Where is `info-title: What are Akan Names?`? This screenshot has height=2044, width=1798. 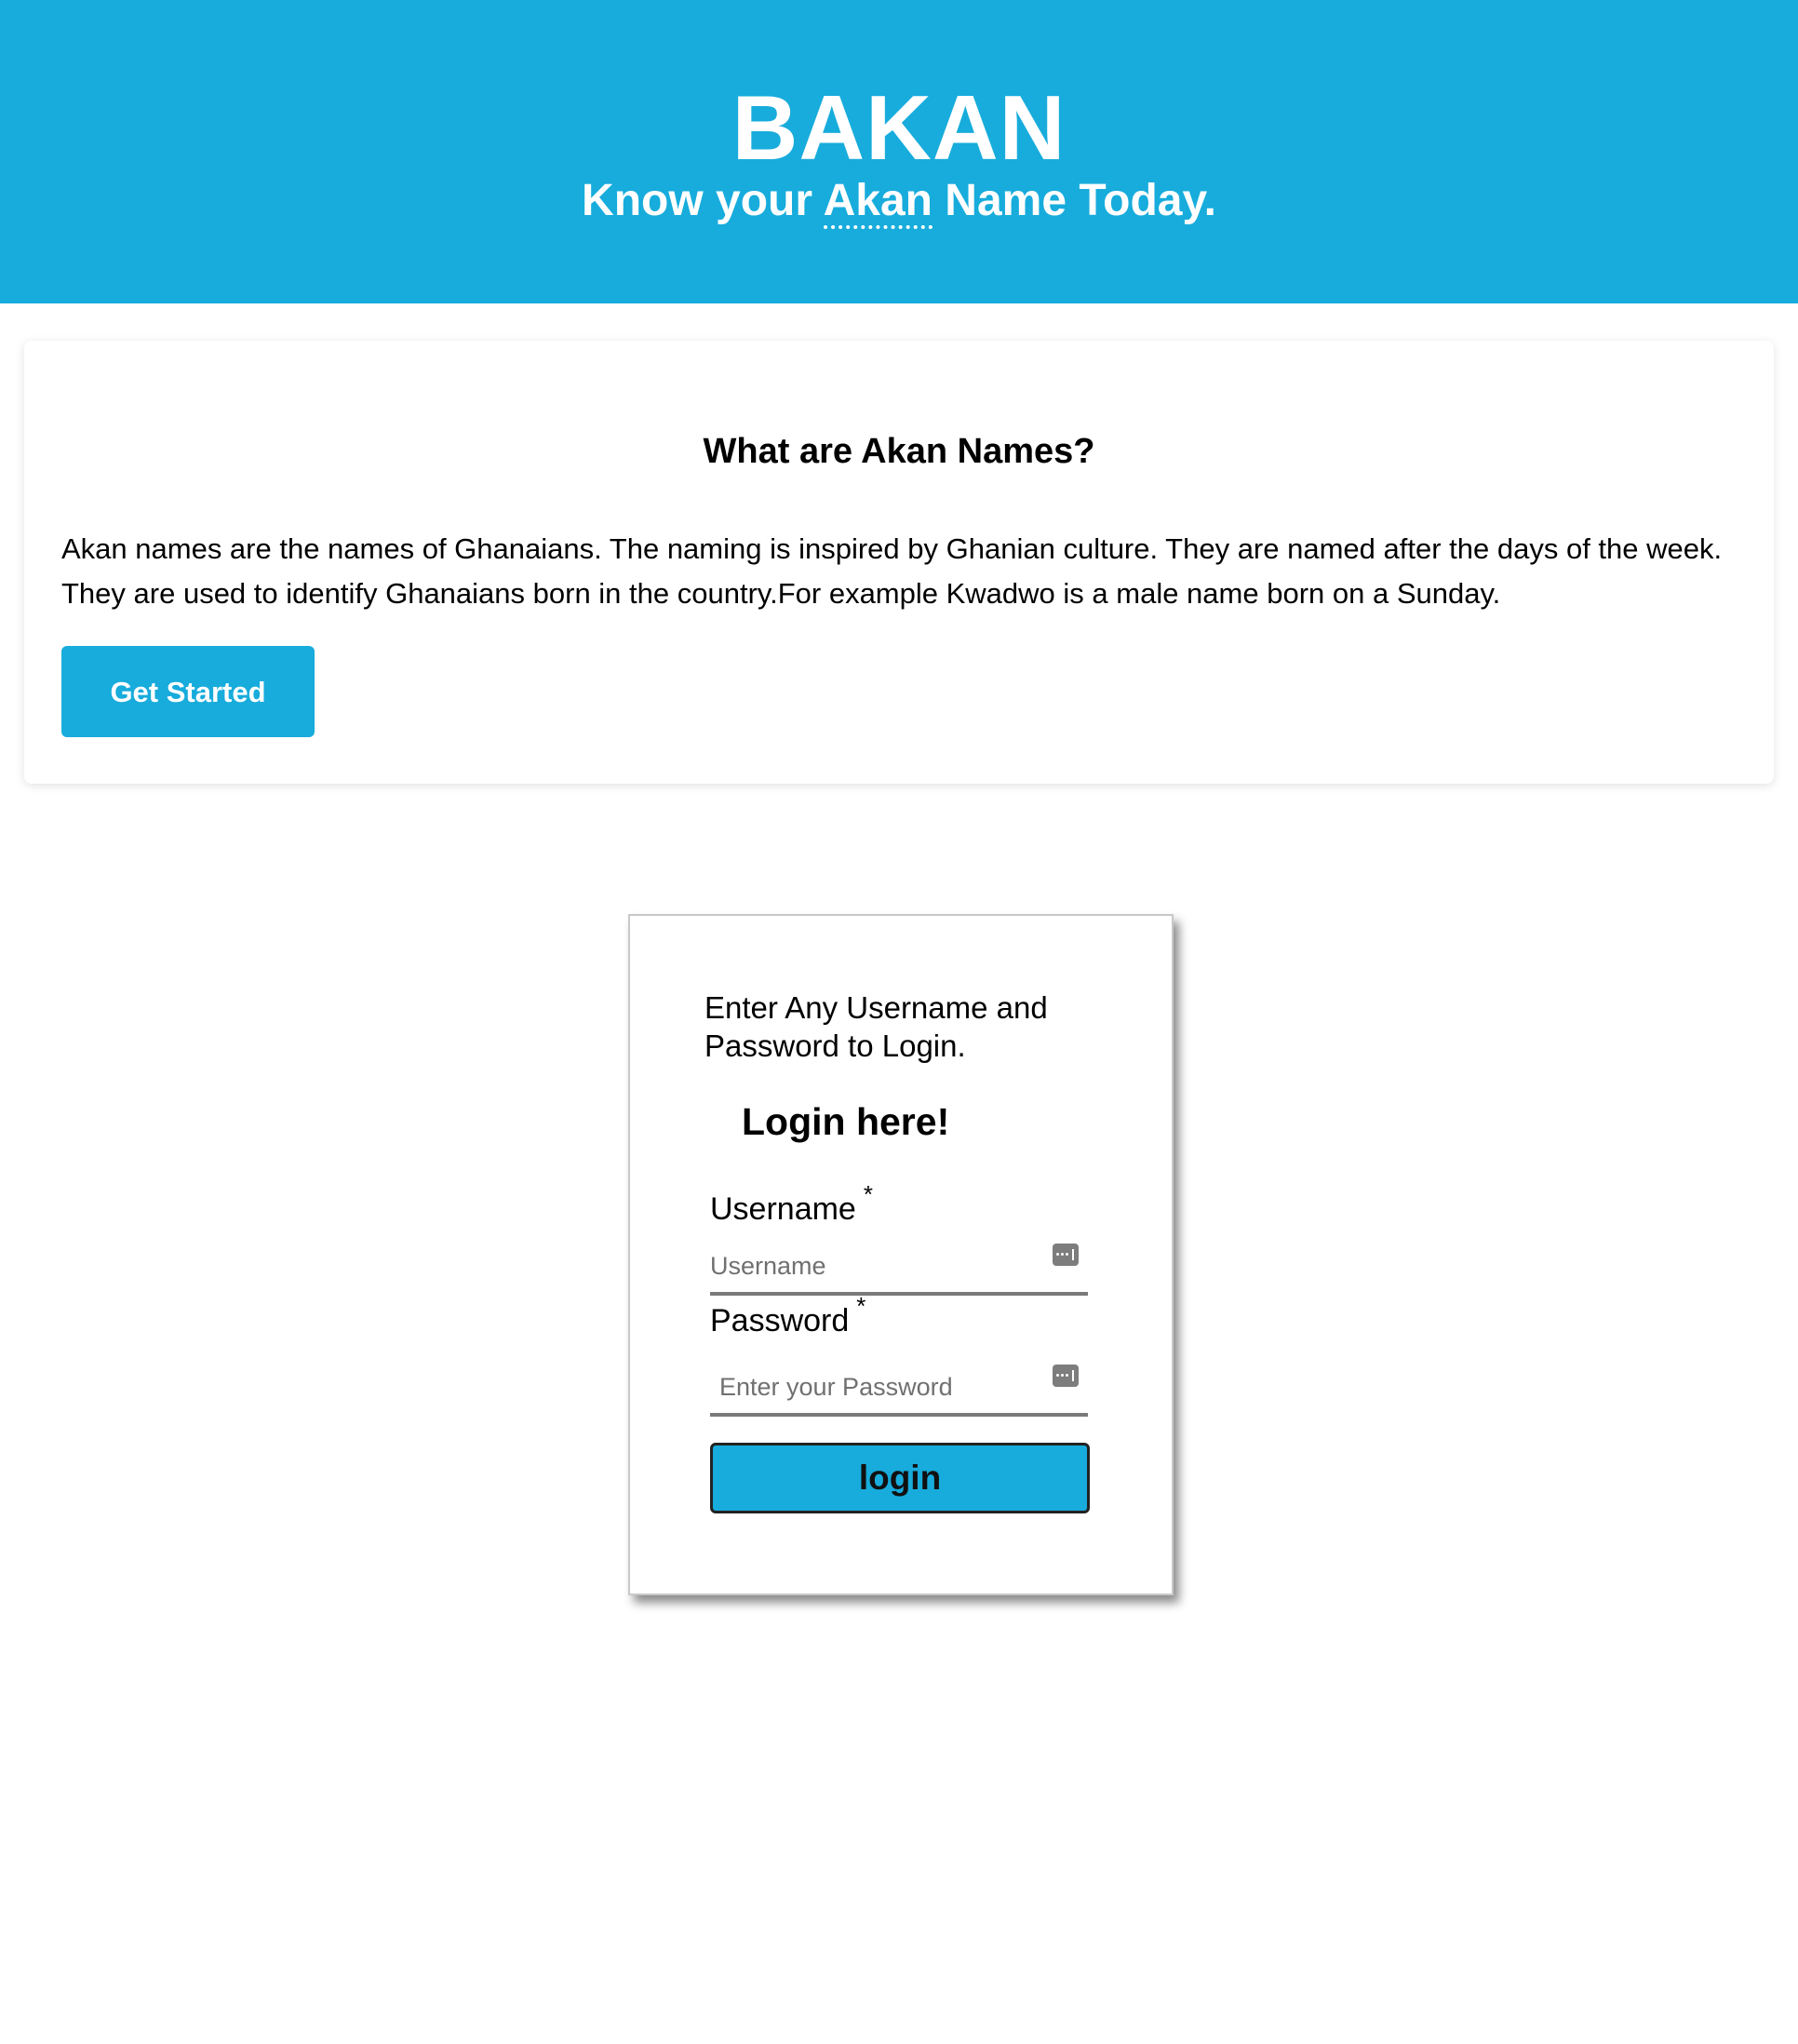
info-title: What are Akan Names? is located at coordinates (899, 451).